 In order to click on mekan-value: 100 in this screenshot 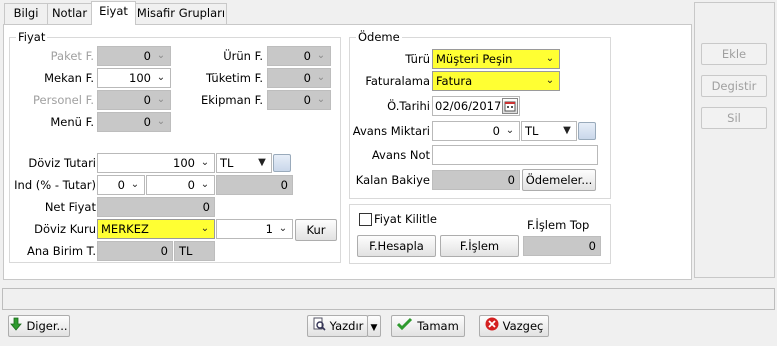, I will do `click(140, 78)`.